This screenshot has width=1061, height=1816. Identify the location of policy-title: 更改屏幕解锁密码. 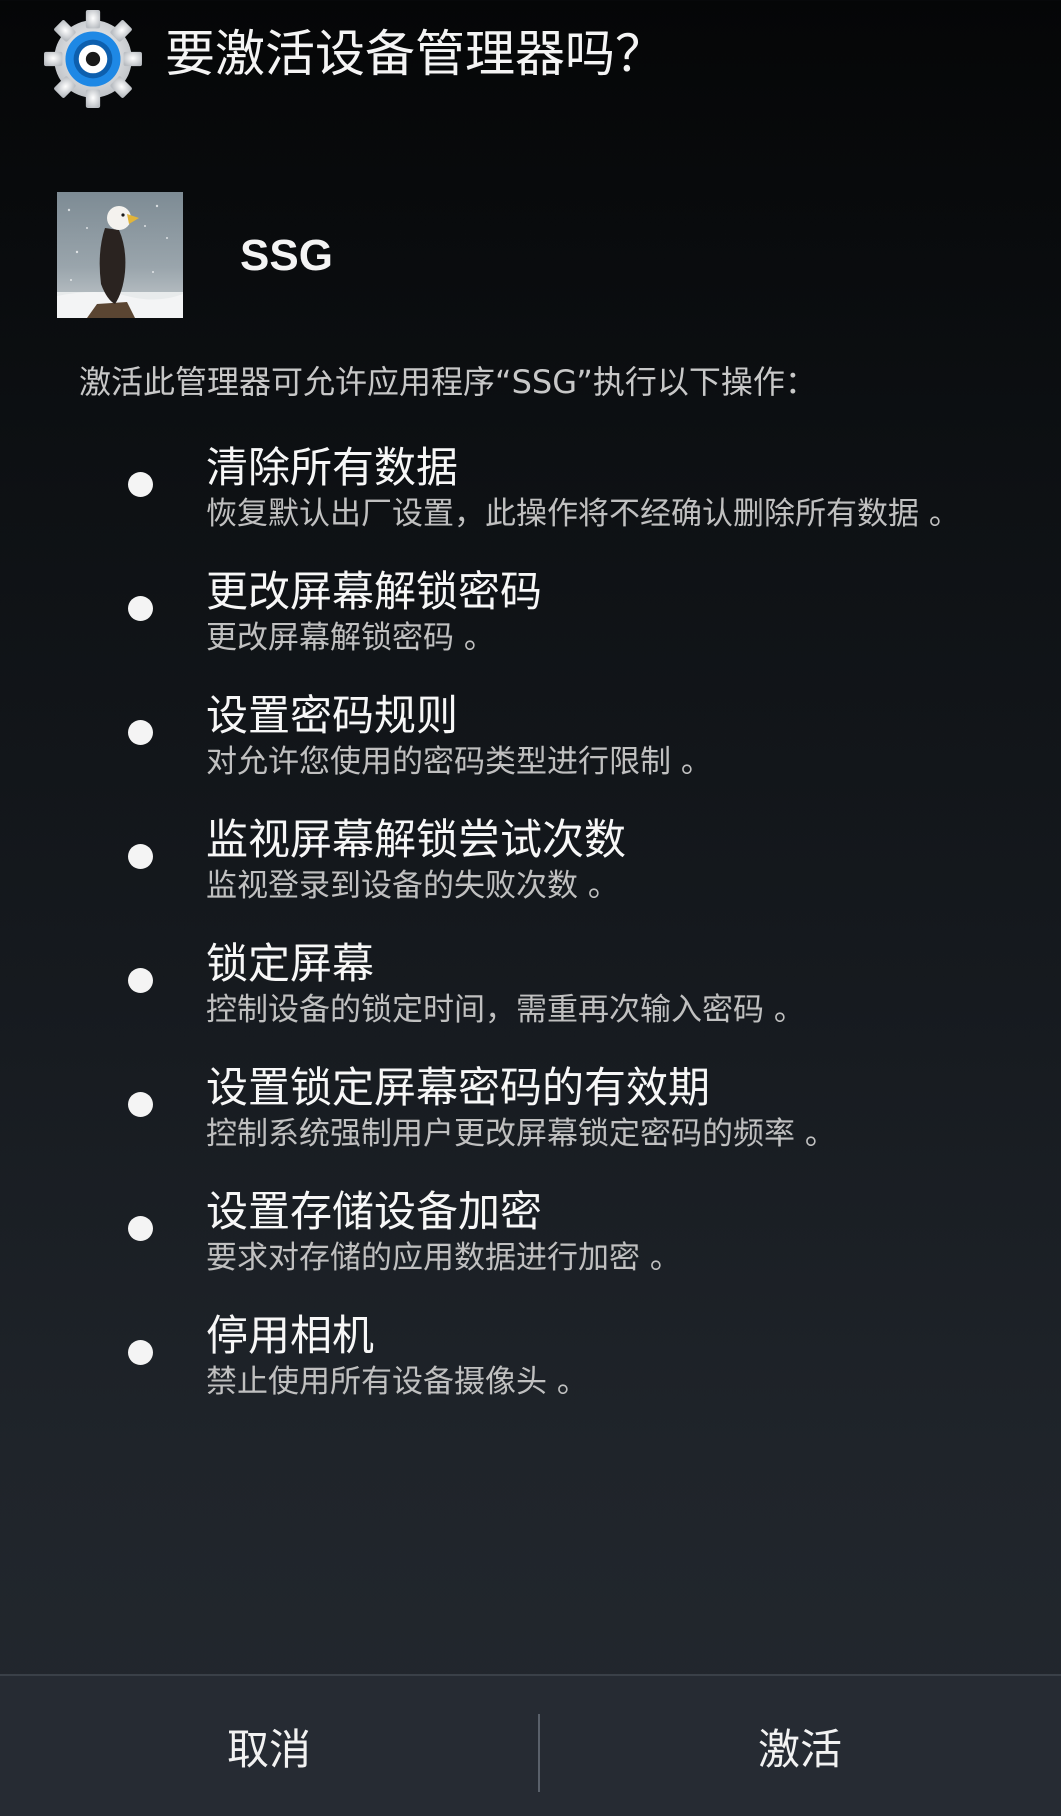
(374, 591).